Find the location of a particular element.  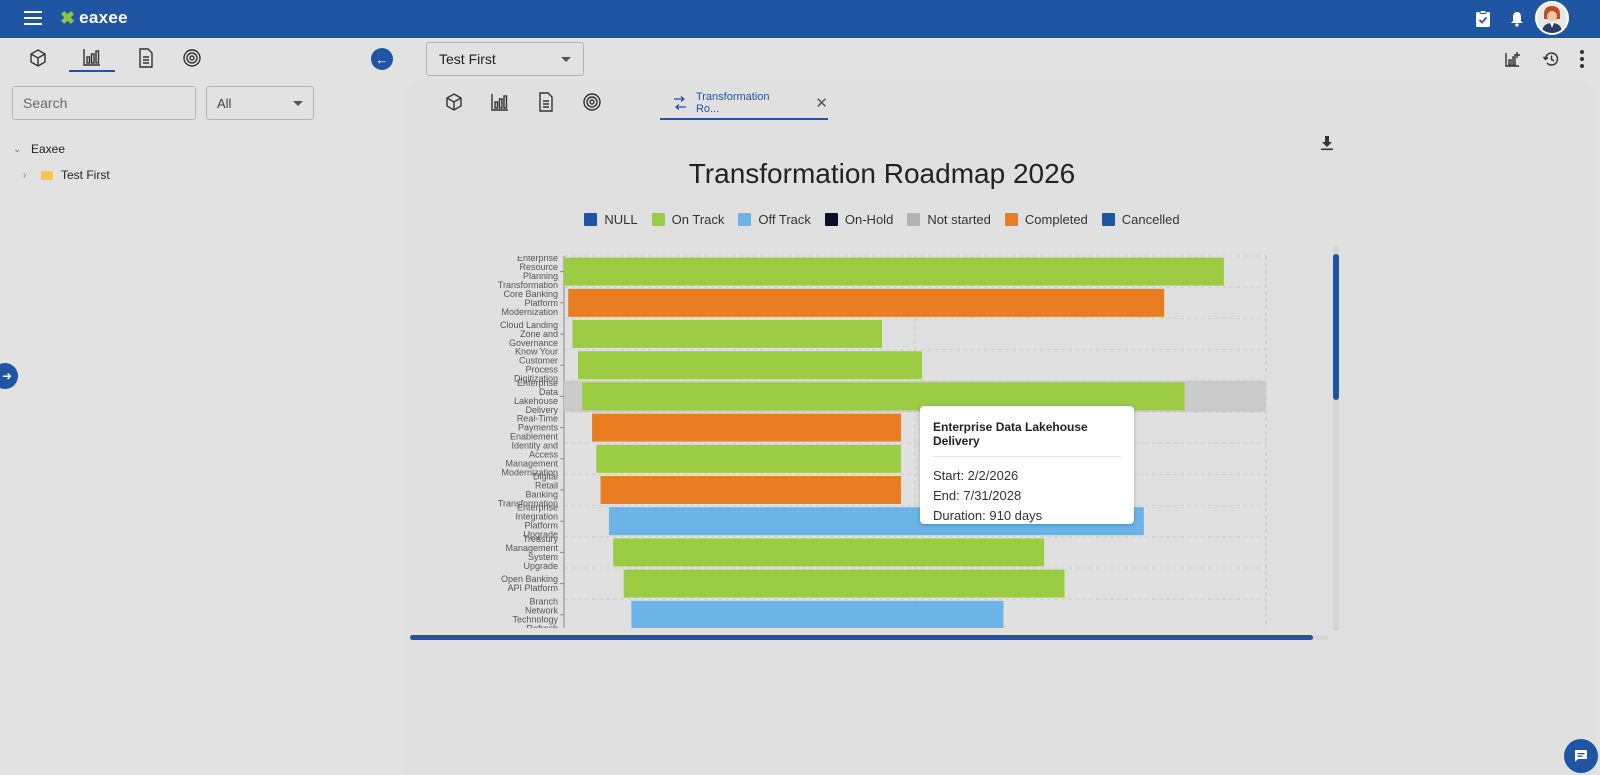

filter-select: All is located at coordinates (260, 103).